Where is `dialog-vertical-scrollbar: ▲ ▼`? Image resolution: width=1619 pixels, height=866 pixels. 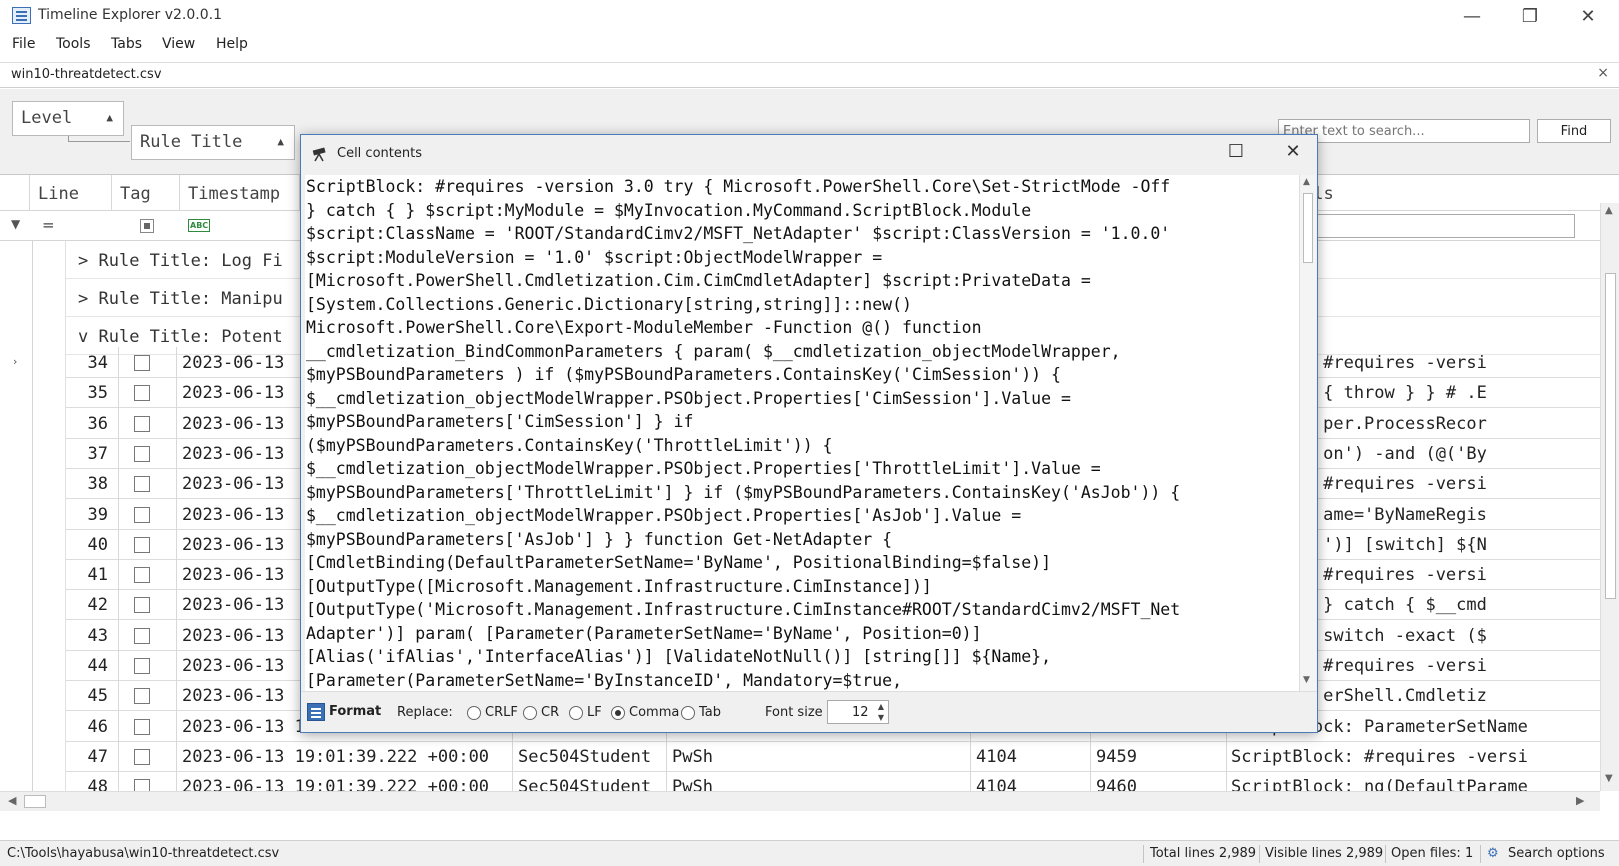 dialog-vertical-scrollbar: ▲ ▼ is located at coordinates (1307, 433).